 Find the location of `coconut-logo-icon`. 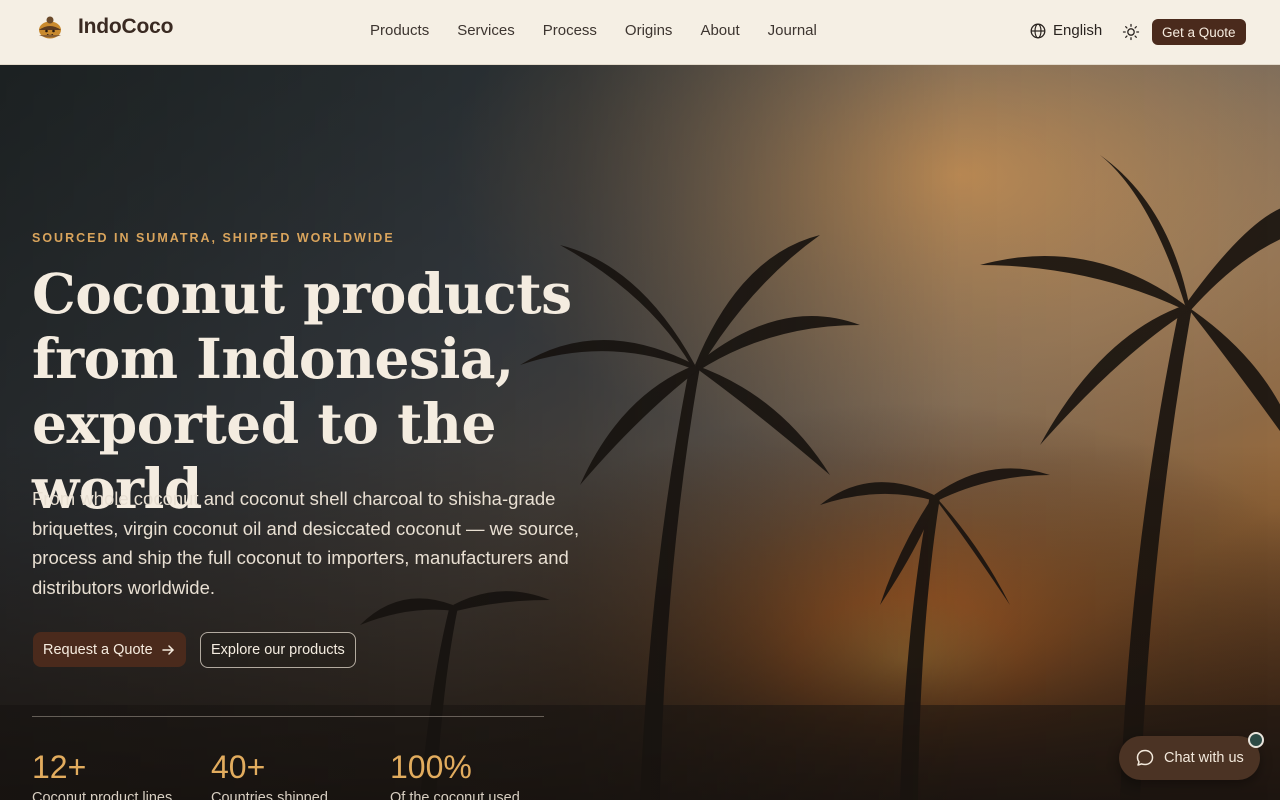

coconut-logo-icon is located at coordinates (50, 27).